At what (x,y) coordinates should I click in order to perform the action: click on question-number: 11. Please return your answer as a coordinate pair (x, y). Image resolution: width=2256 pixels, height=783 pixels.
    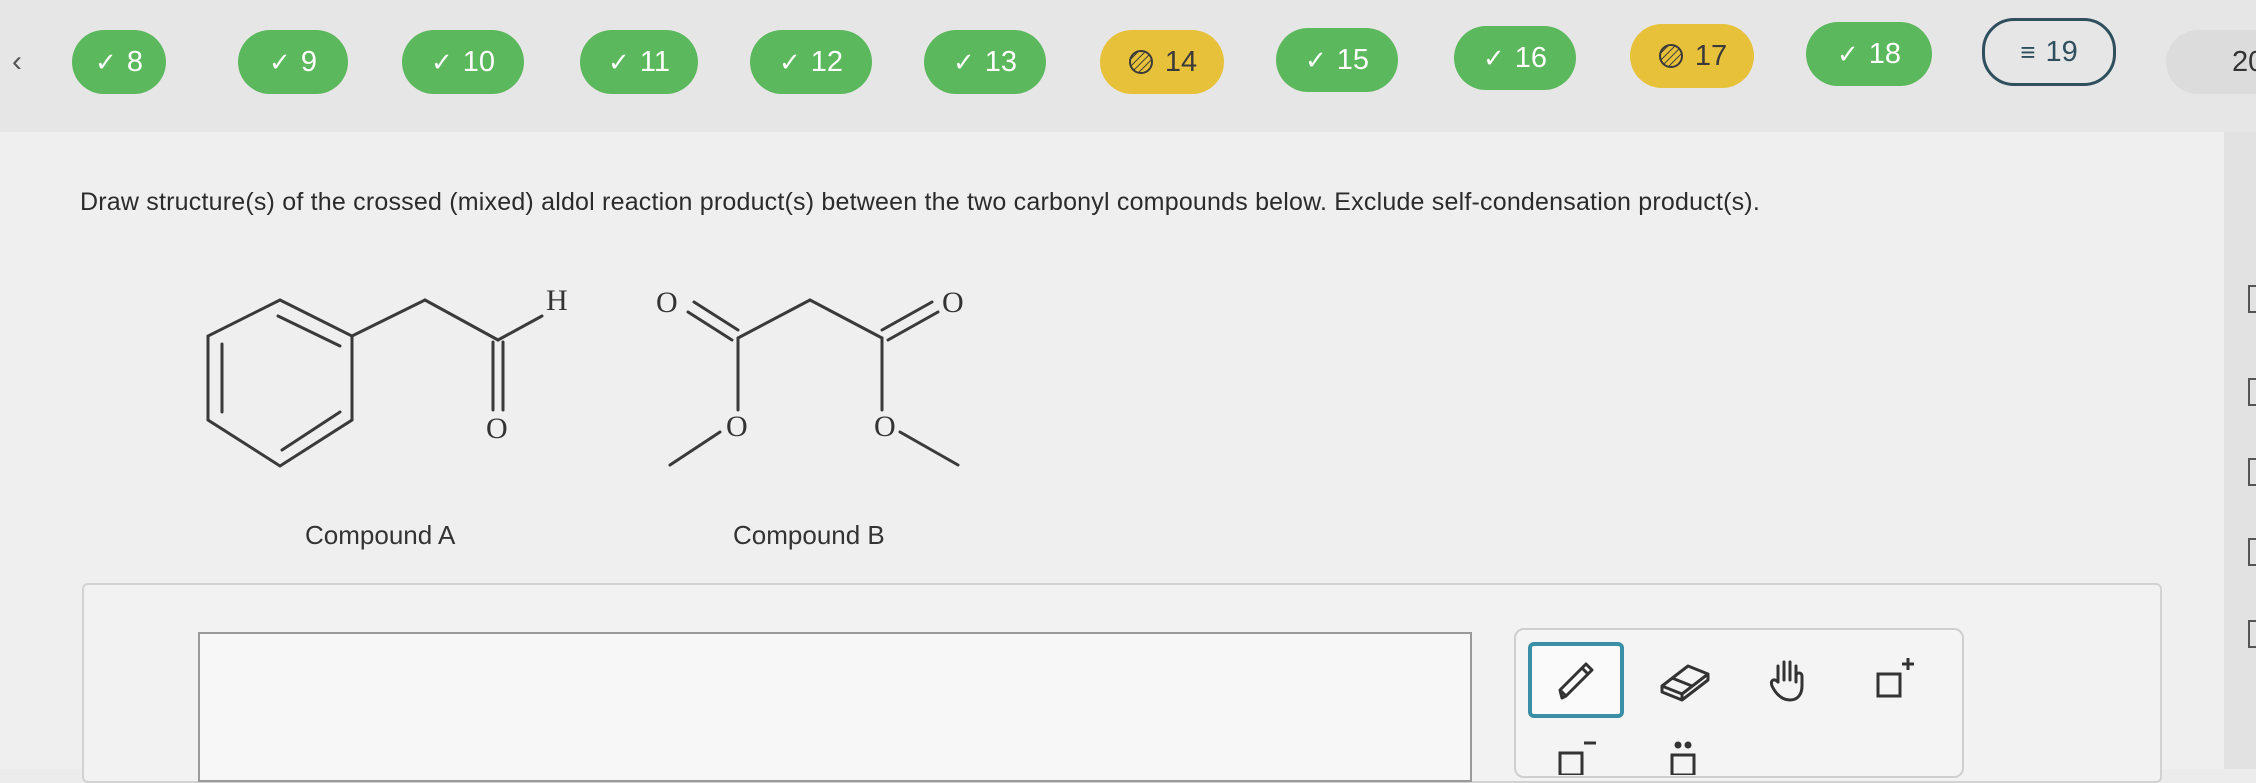
    Looking at the image, I should click on (654, 61).